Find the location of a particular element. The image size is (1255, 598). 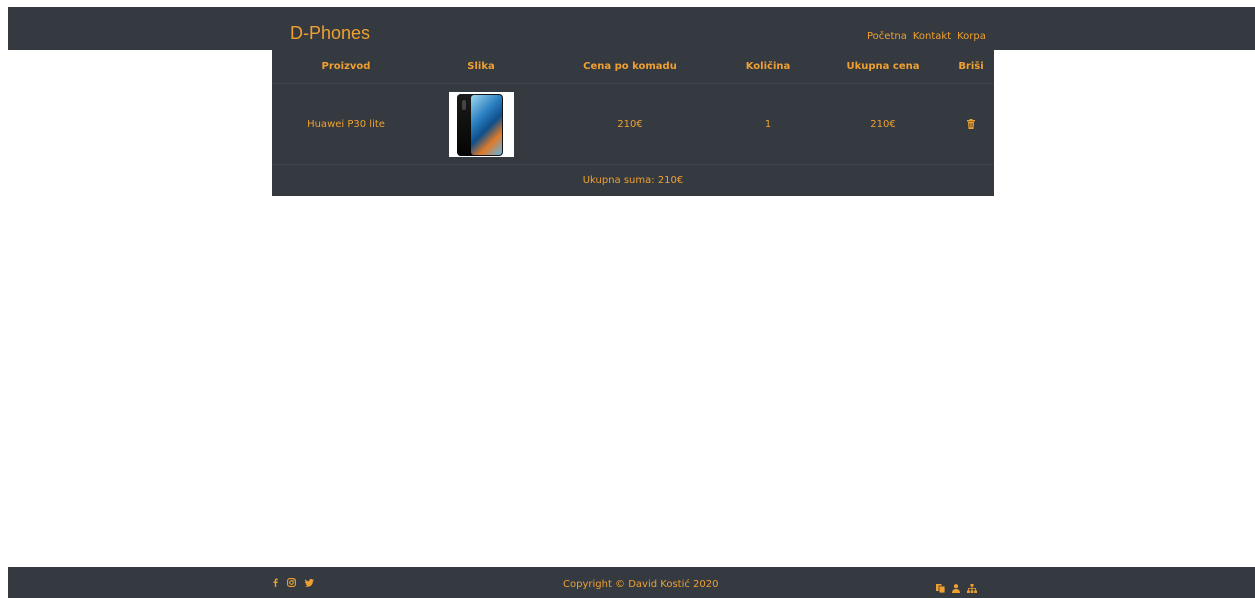

copy-icon is located at coordinates (941, 587).